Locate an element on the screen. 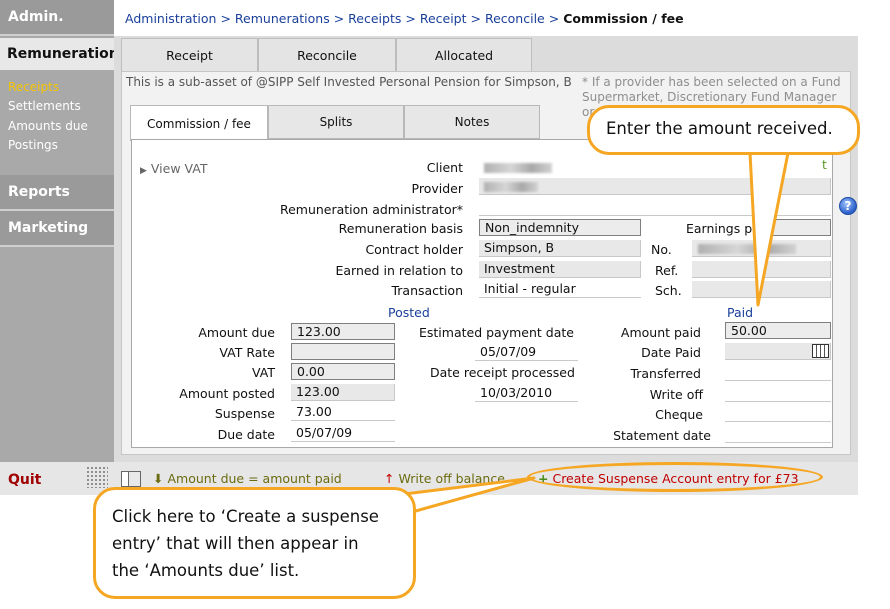 Image resolution: width=890 pixels, height=609 pixels. callout-pointer-amount is located at coordinates (769, 229).